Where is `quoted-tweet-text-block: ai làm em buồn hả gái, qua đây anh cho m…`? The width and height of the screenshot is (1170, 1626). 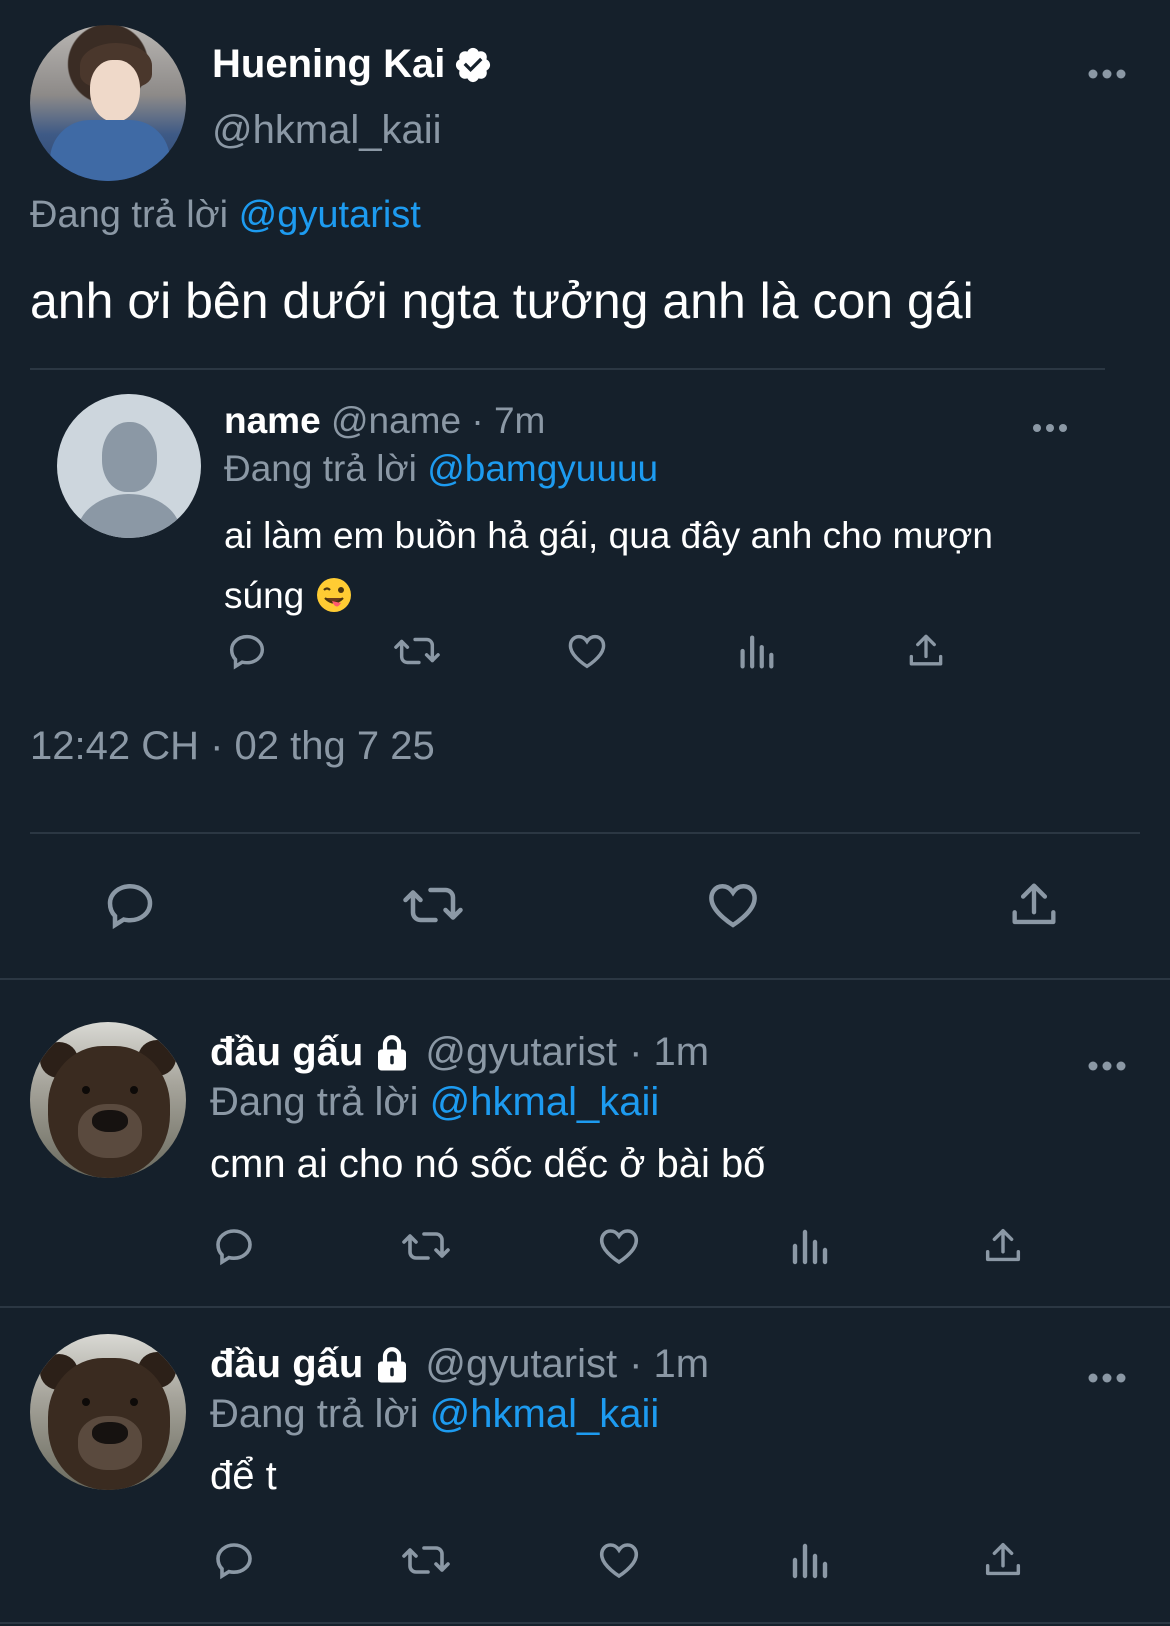
quoted-tweet-text-block: ai làm em buồn hả gái, qua đây anh cho m… is located at coordinates (644, 566).